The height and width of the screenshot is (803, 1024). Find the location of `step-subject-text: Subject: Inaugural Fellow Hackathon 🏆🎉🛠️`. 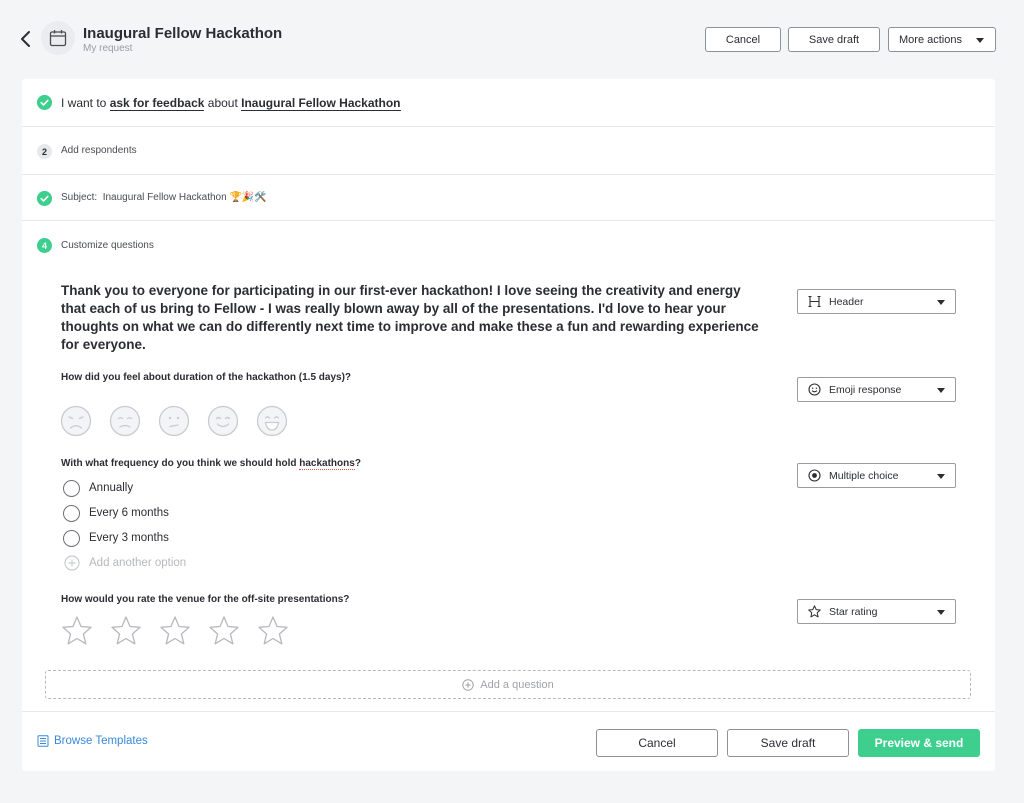

step-subject-text: Subject: Inaugural Fellow Hackathon 🏆🎉🛠️ is located at coordinates (164, 197).